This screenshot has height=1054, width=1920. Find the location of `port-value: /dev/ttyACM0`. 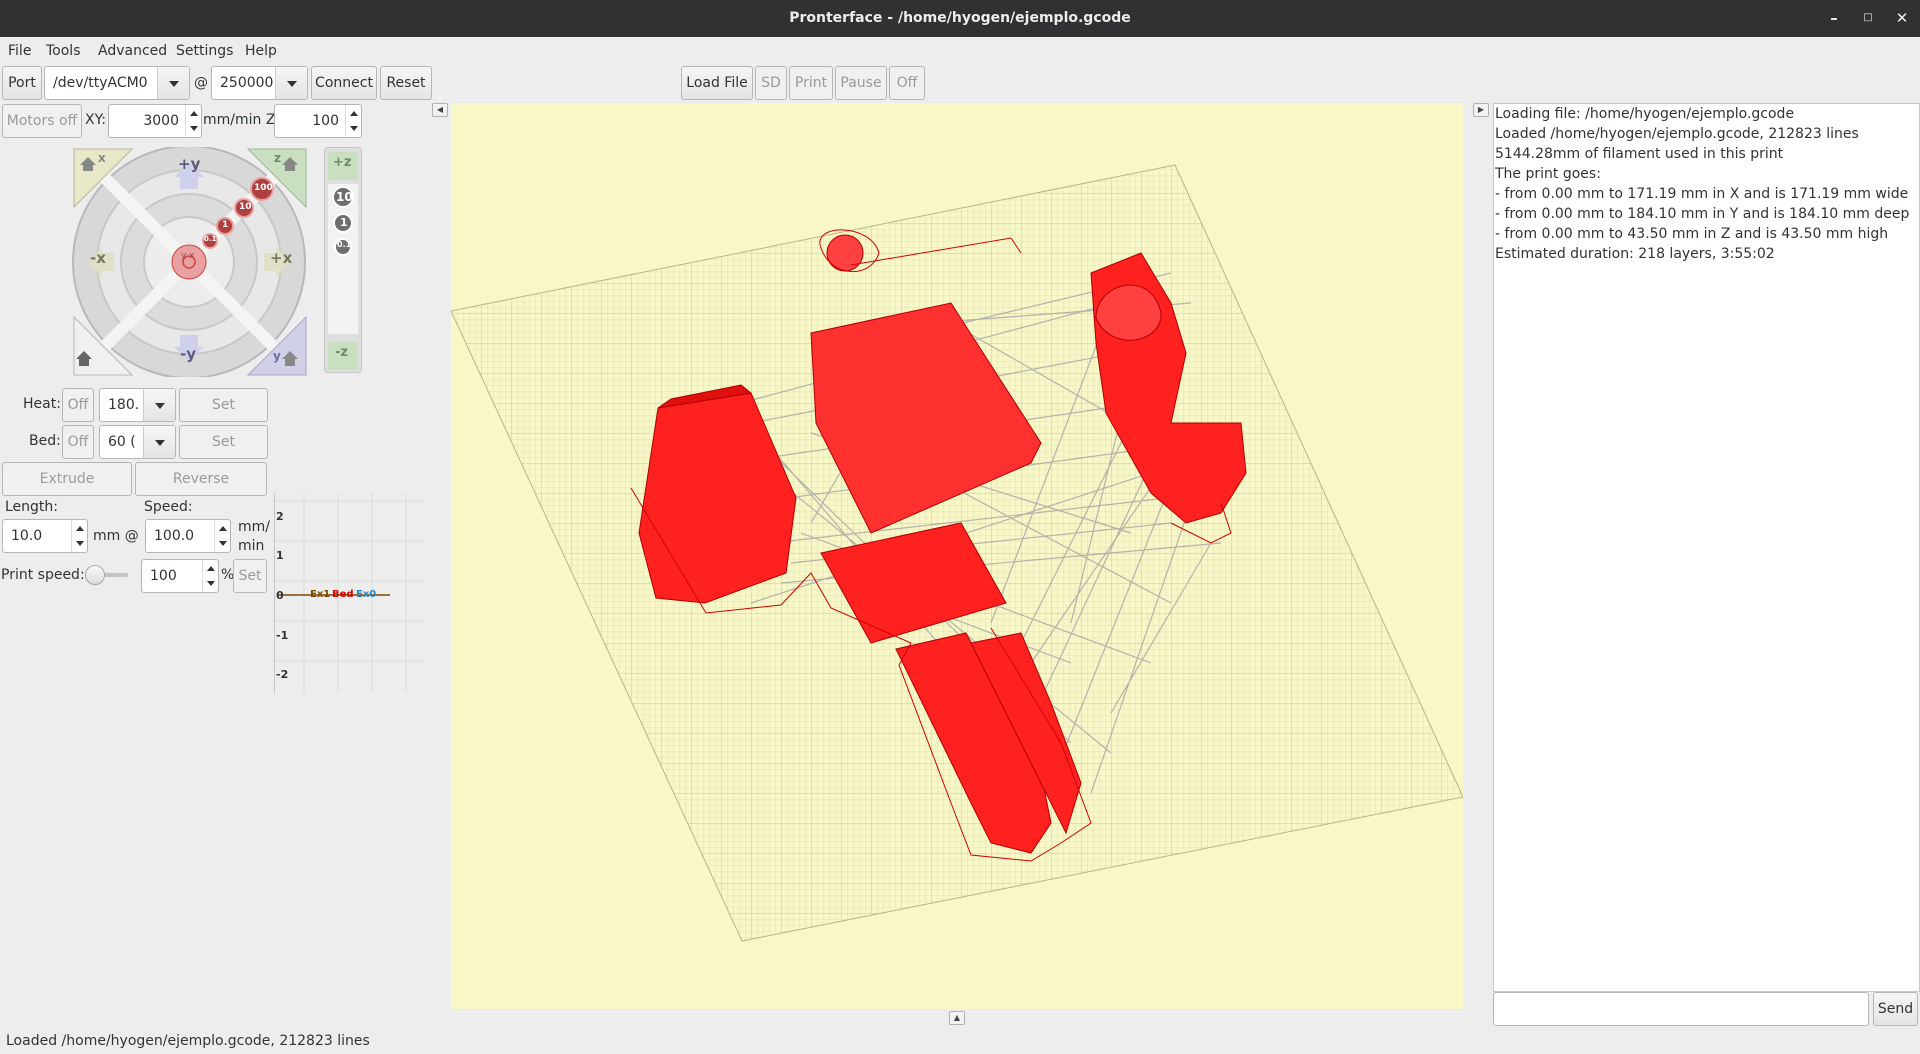

port-value: /dev/ttyACM0 is located at coordinates (100, 83).